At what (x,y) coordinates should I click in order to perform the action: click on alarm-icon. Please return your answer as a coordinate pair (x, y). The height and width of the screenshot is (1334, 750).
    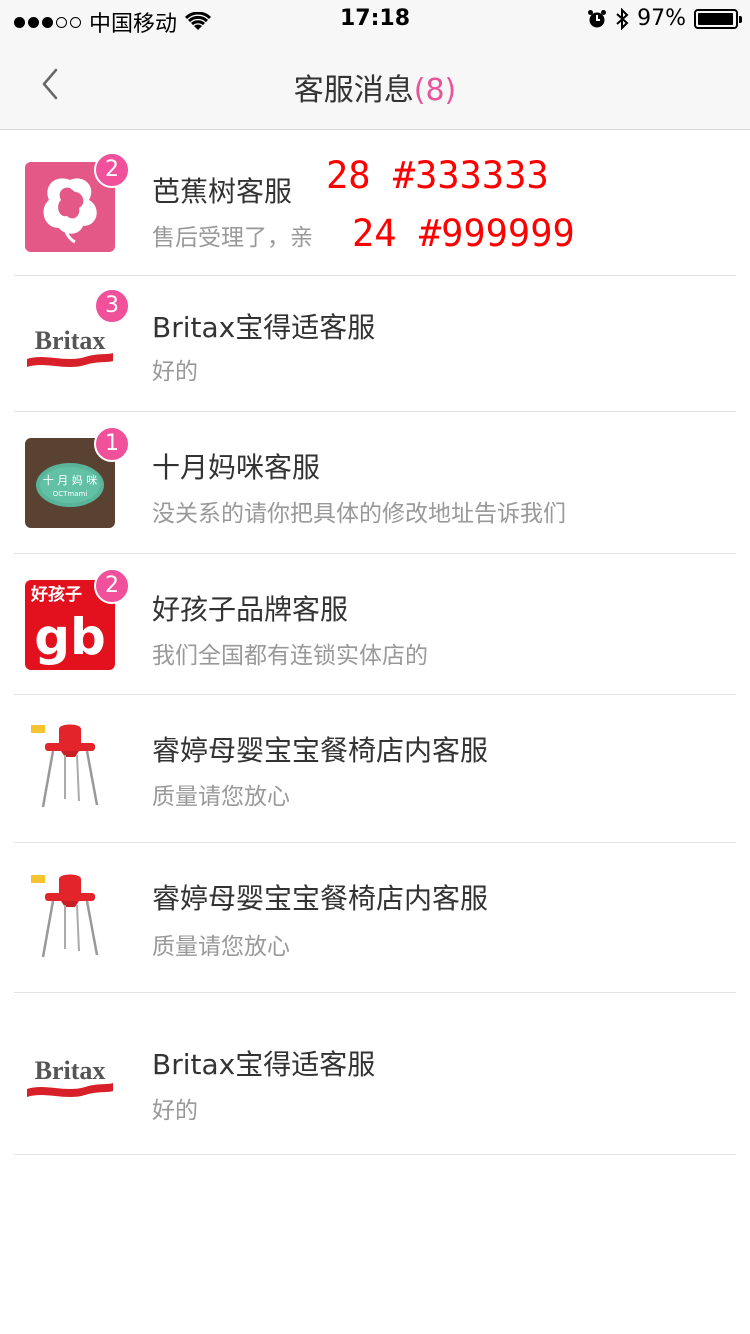
    Looking at the image, I should click on (597, 18).